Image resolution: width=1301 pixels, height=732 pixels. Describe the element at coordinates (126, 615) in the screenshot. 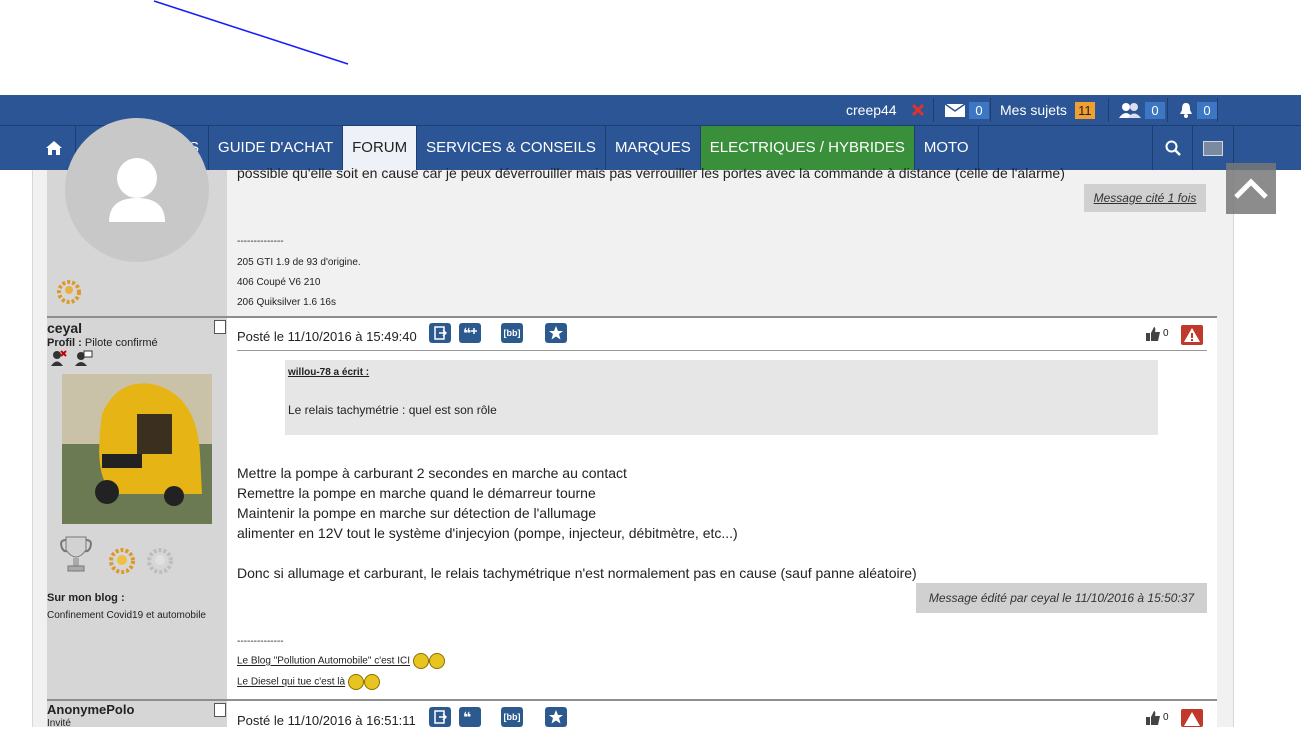

I see `blog-link: Confinement Covid19 et automobile` at that location.